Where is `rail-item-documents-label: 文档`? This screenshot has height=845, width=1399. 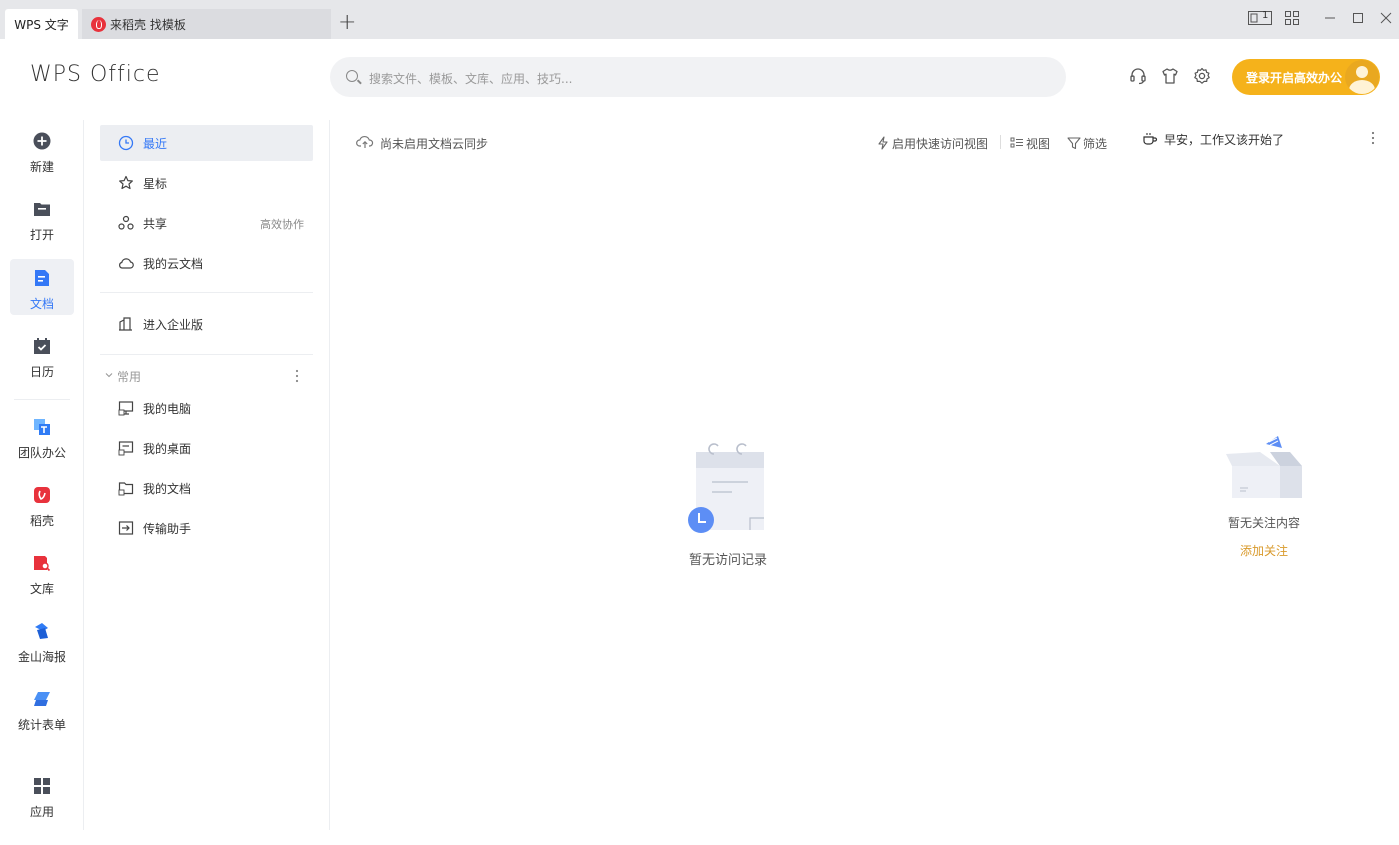 rail-item-documents-label: 文档 is located at coordinates (41, 304).